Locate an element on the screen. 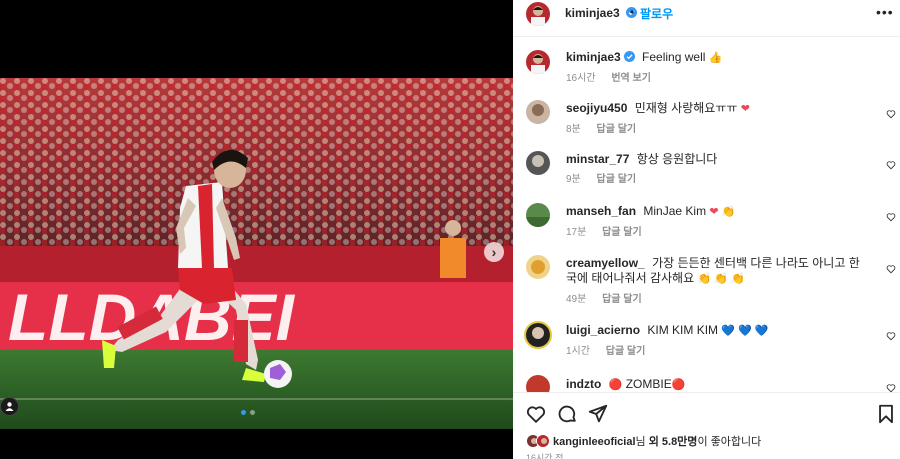 The image size is (900, 459). comment-text: 항상 응원합니다 is located at coordinates (677, 159).